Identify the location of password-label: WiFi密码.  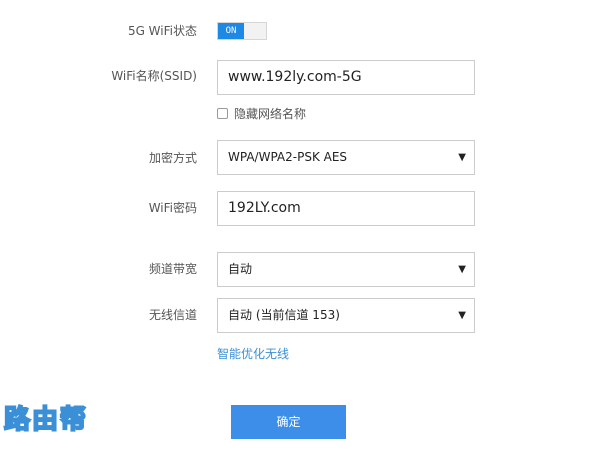
(172, 208).